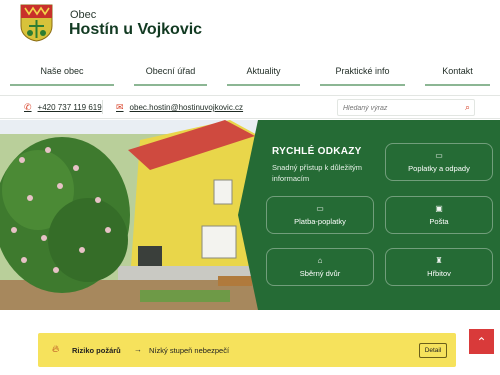 The height and width of the screenshot is (375, 500). I want to click on nav-item-prakticke-info: Praktické info, so click(362, 76).